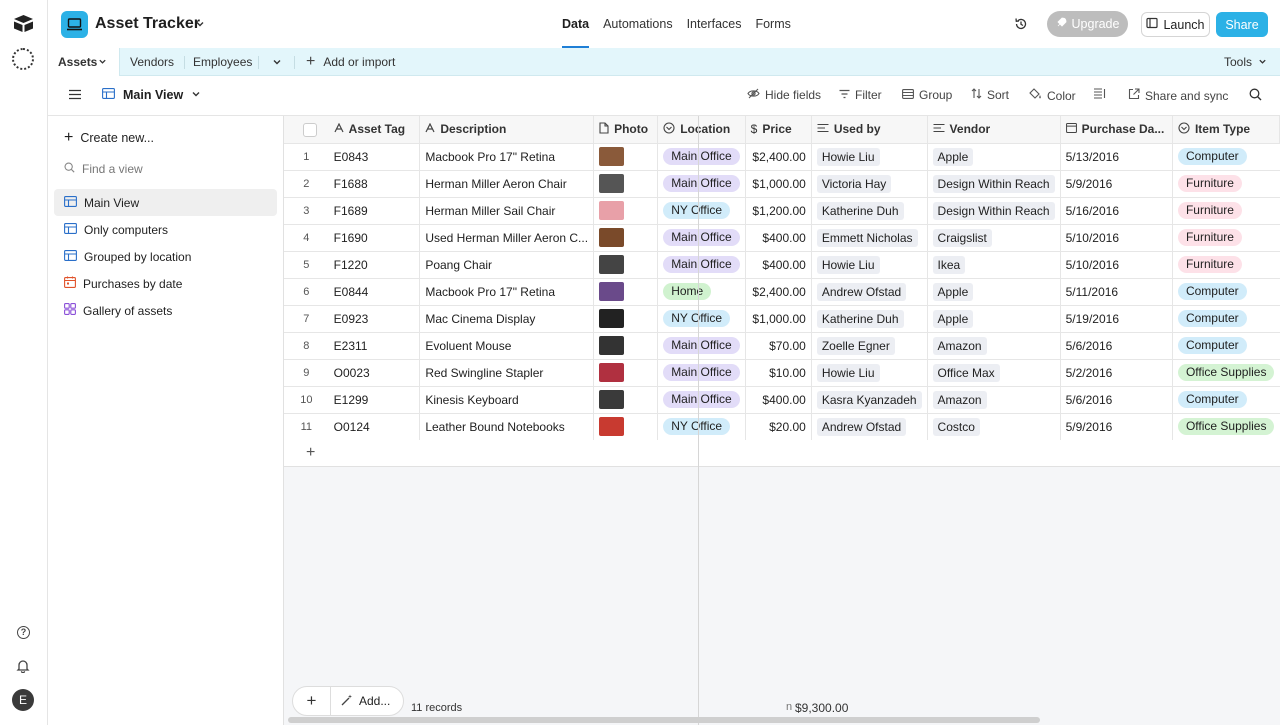 This screenshot has width=1280, height=725. Describe the element at coordinates (1226, 130) in the screenshot. I see `column-header-item-type: Item Type` at that location.